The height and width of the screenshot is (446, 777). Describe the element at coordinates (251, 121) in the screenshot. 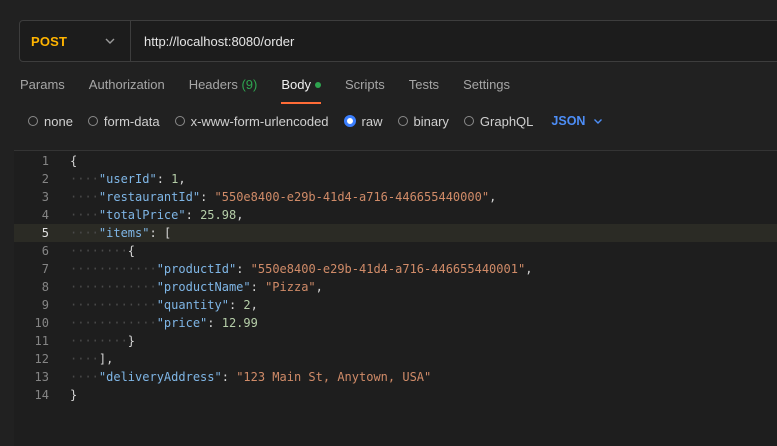

I see `radio-x-www-form-urlencoded: x-www-form-urlencoded` at that location.